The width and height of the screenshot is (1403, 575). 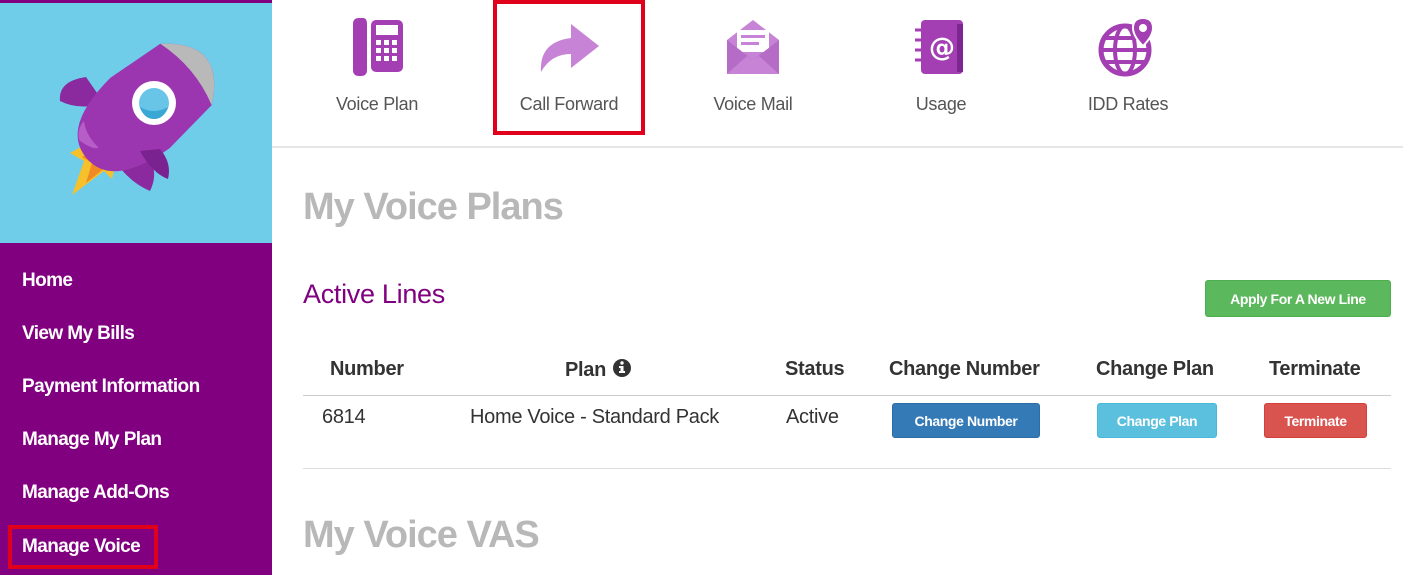 I want to click on terminate-button: Terminate, so click(x=1315, y=420).